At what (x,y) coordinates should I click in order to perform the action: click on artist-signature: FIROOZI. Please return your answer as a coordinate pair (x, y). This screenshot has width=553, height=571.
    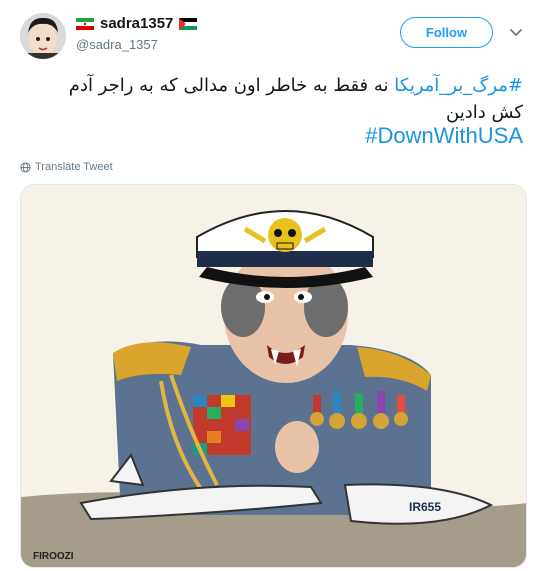
    Looking at the image, I should click on (53, 556).